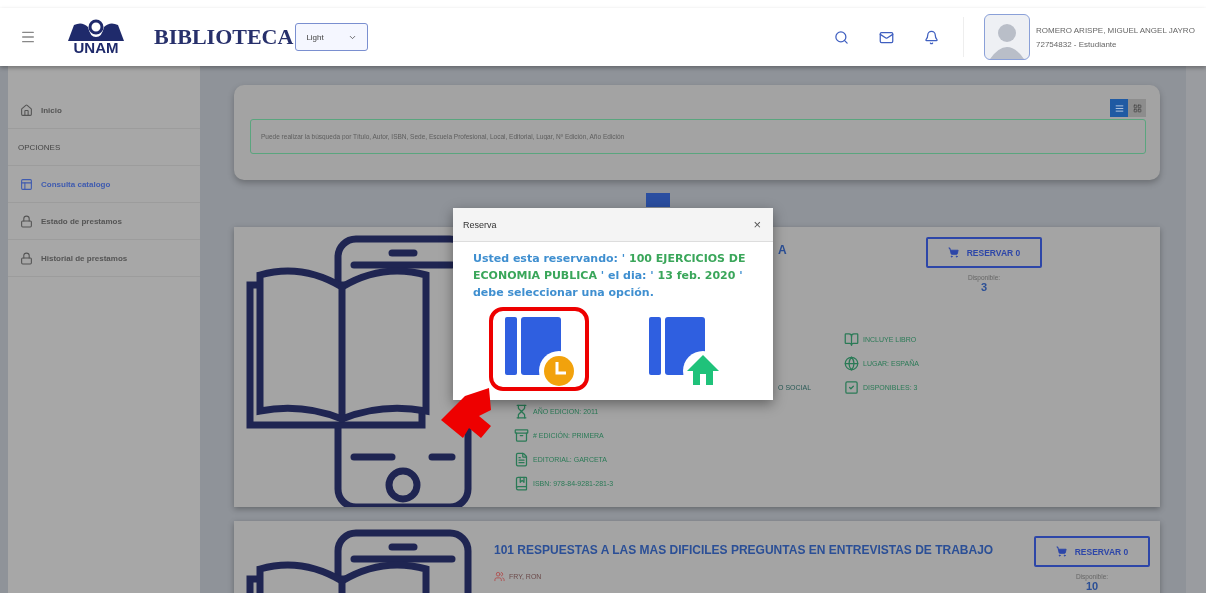 Image resolution: width=1206 pixels, height=593 pixels. Describe the element at coordinates (1077, 44) in the screenshot. I see `user-id-role: 72754832 - Estudiante` at that location.